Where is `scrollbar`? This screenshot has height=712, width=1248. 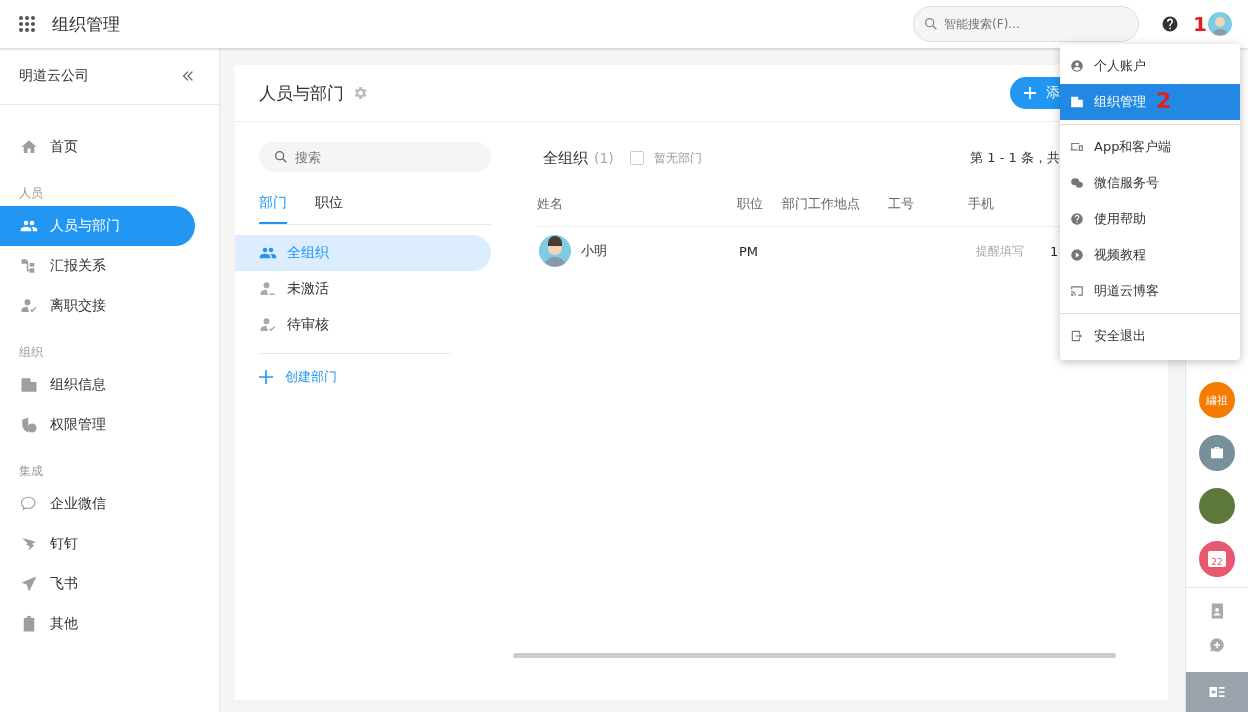 scrollbar is located at coordinates (814, 655).